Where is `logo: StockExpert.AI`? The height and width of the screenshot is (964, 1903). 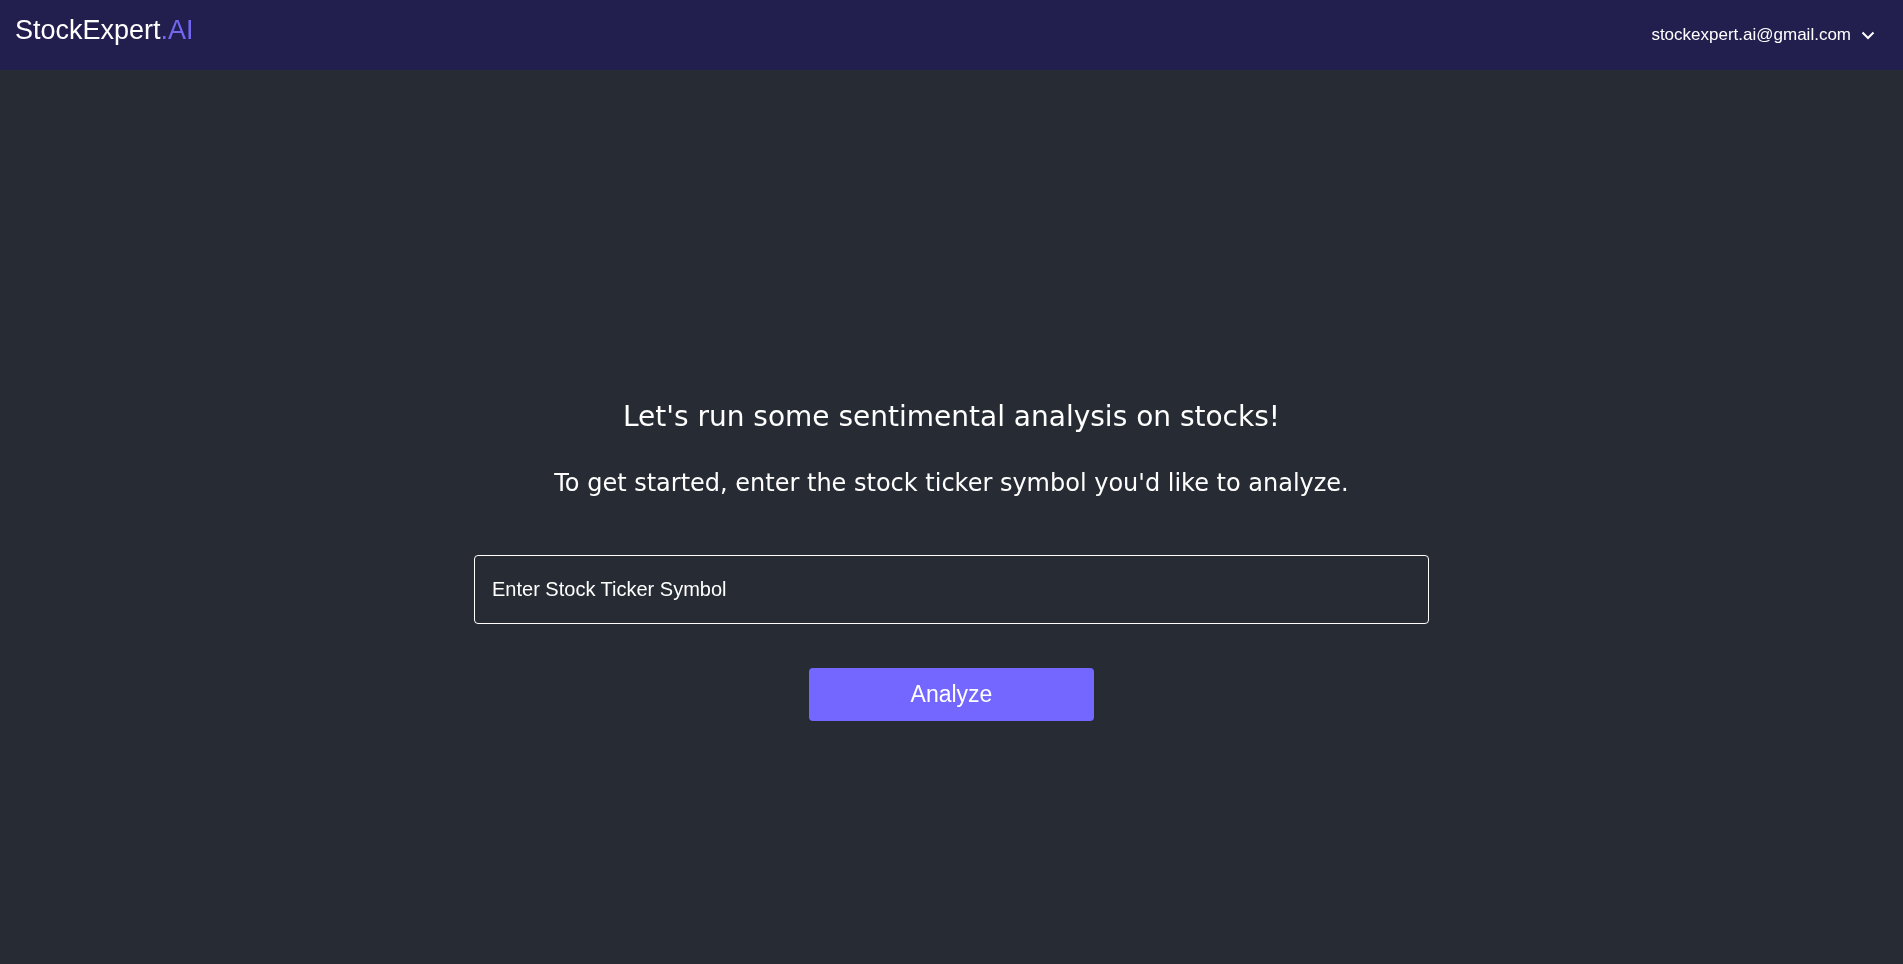
logo: StockExpert.AI is located at coordinates (104, 30).